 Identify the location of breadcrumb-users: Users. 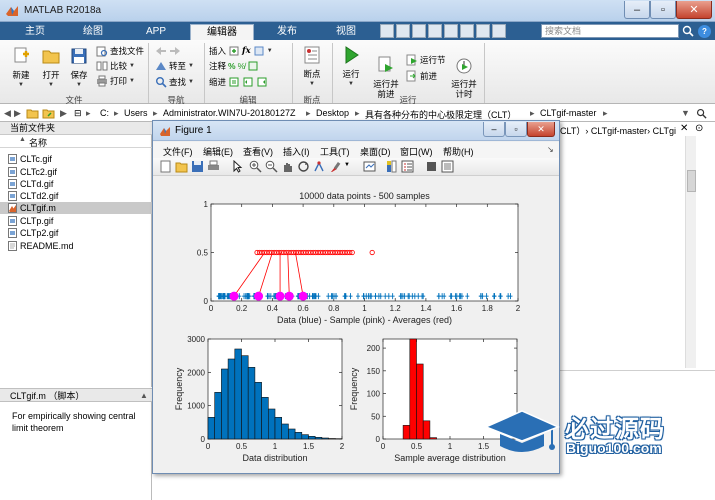
(136, 113).